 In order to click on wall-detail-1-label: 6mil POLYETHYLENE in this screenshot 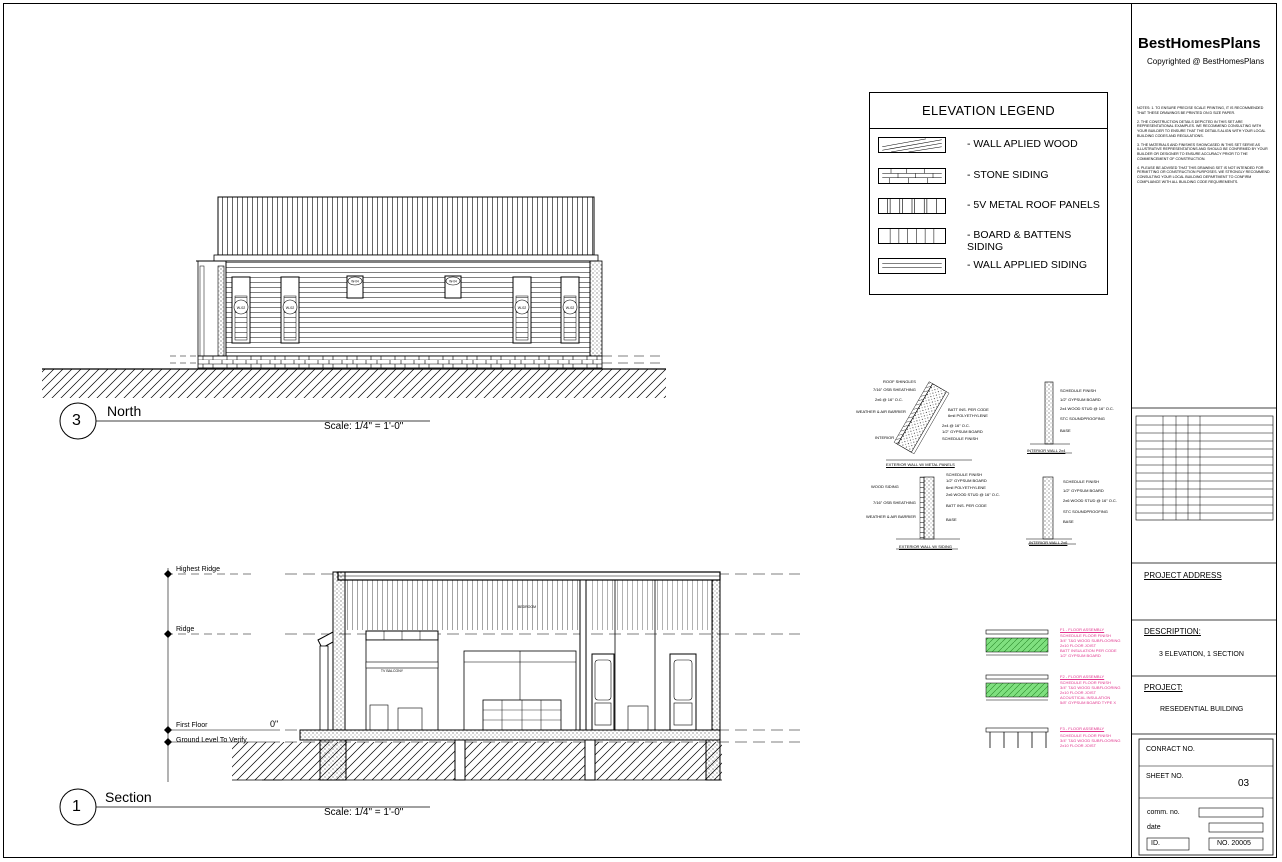, I will do `click(968, 415)`.